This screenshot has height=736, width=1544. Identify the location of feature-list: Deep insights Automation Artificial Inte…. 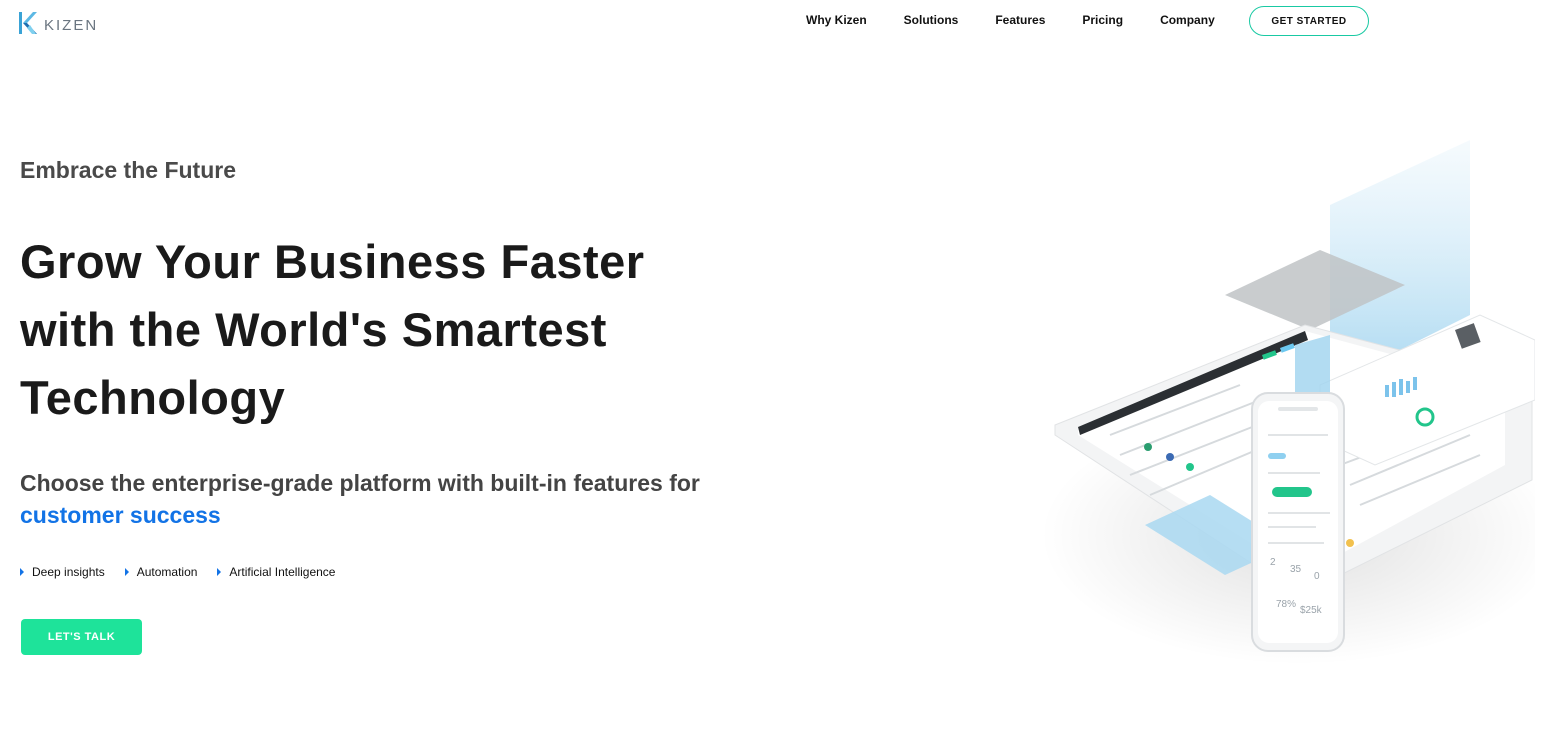
(187, 572).